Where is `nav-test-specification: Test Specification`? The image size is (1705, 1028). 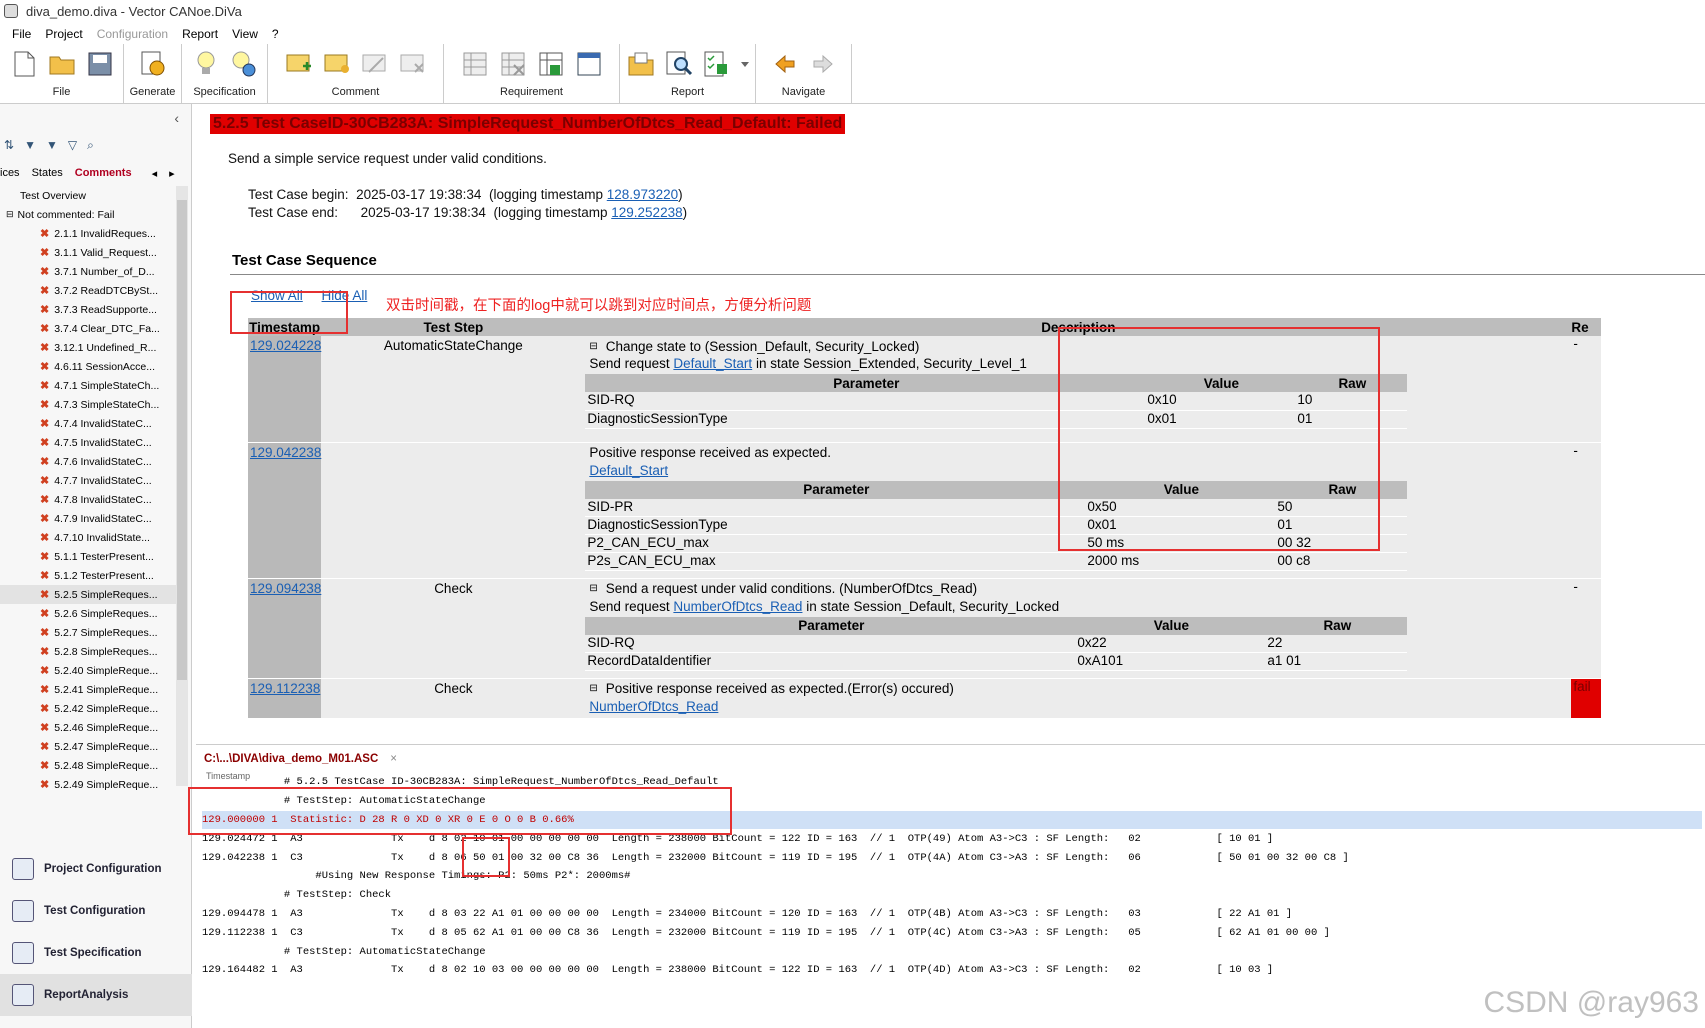 nav-test-specification: Test Specification is located at coordinates (96, 953).